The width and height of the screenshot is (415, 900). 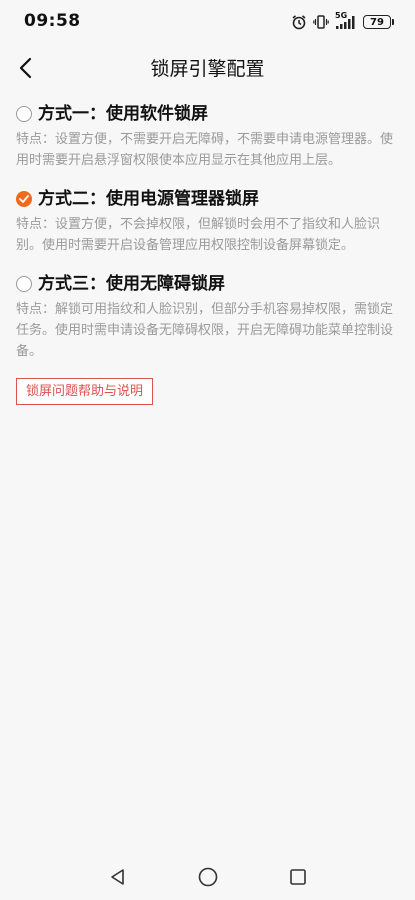 I want to click on option-title: 方式三：使用无障碍锁屏, so click(x=131, y=284).